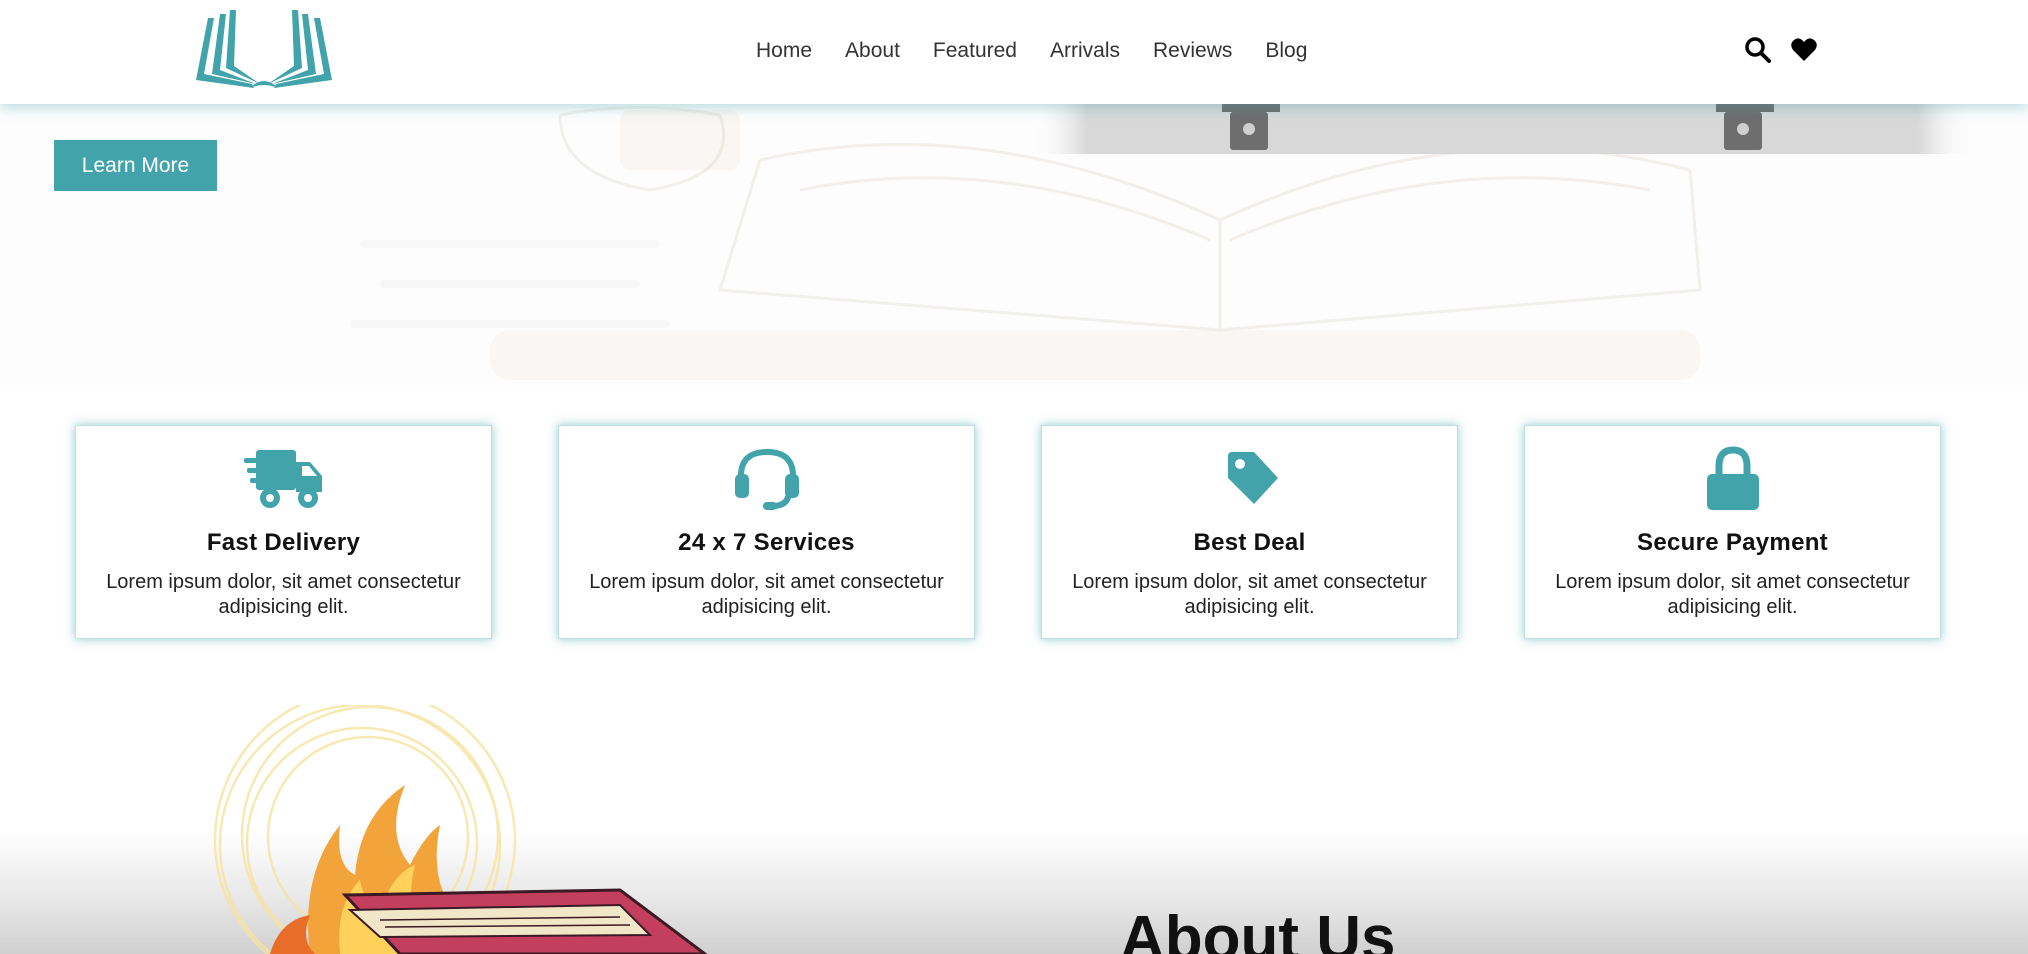 The image size is (2028, 954). What do you see at coordinates (766, 542) in the screenshot?
I see `feature-title: 24 x 7 Services` at bounding box center [766, 542].